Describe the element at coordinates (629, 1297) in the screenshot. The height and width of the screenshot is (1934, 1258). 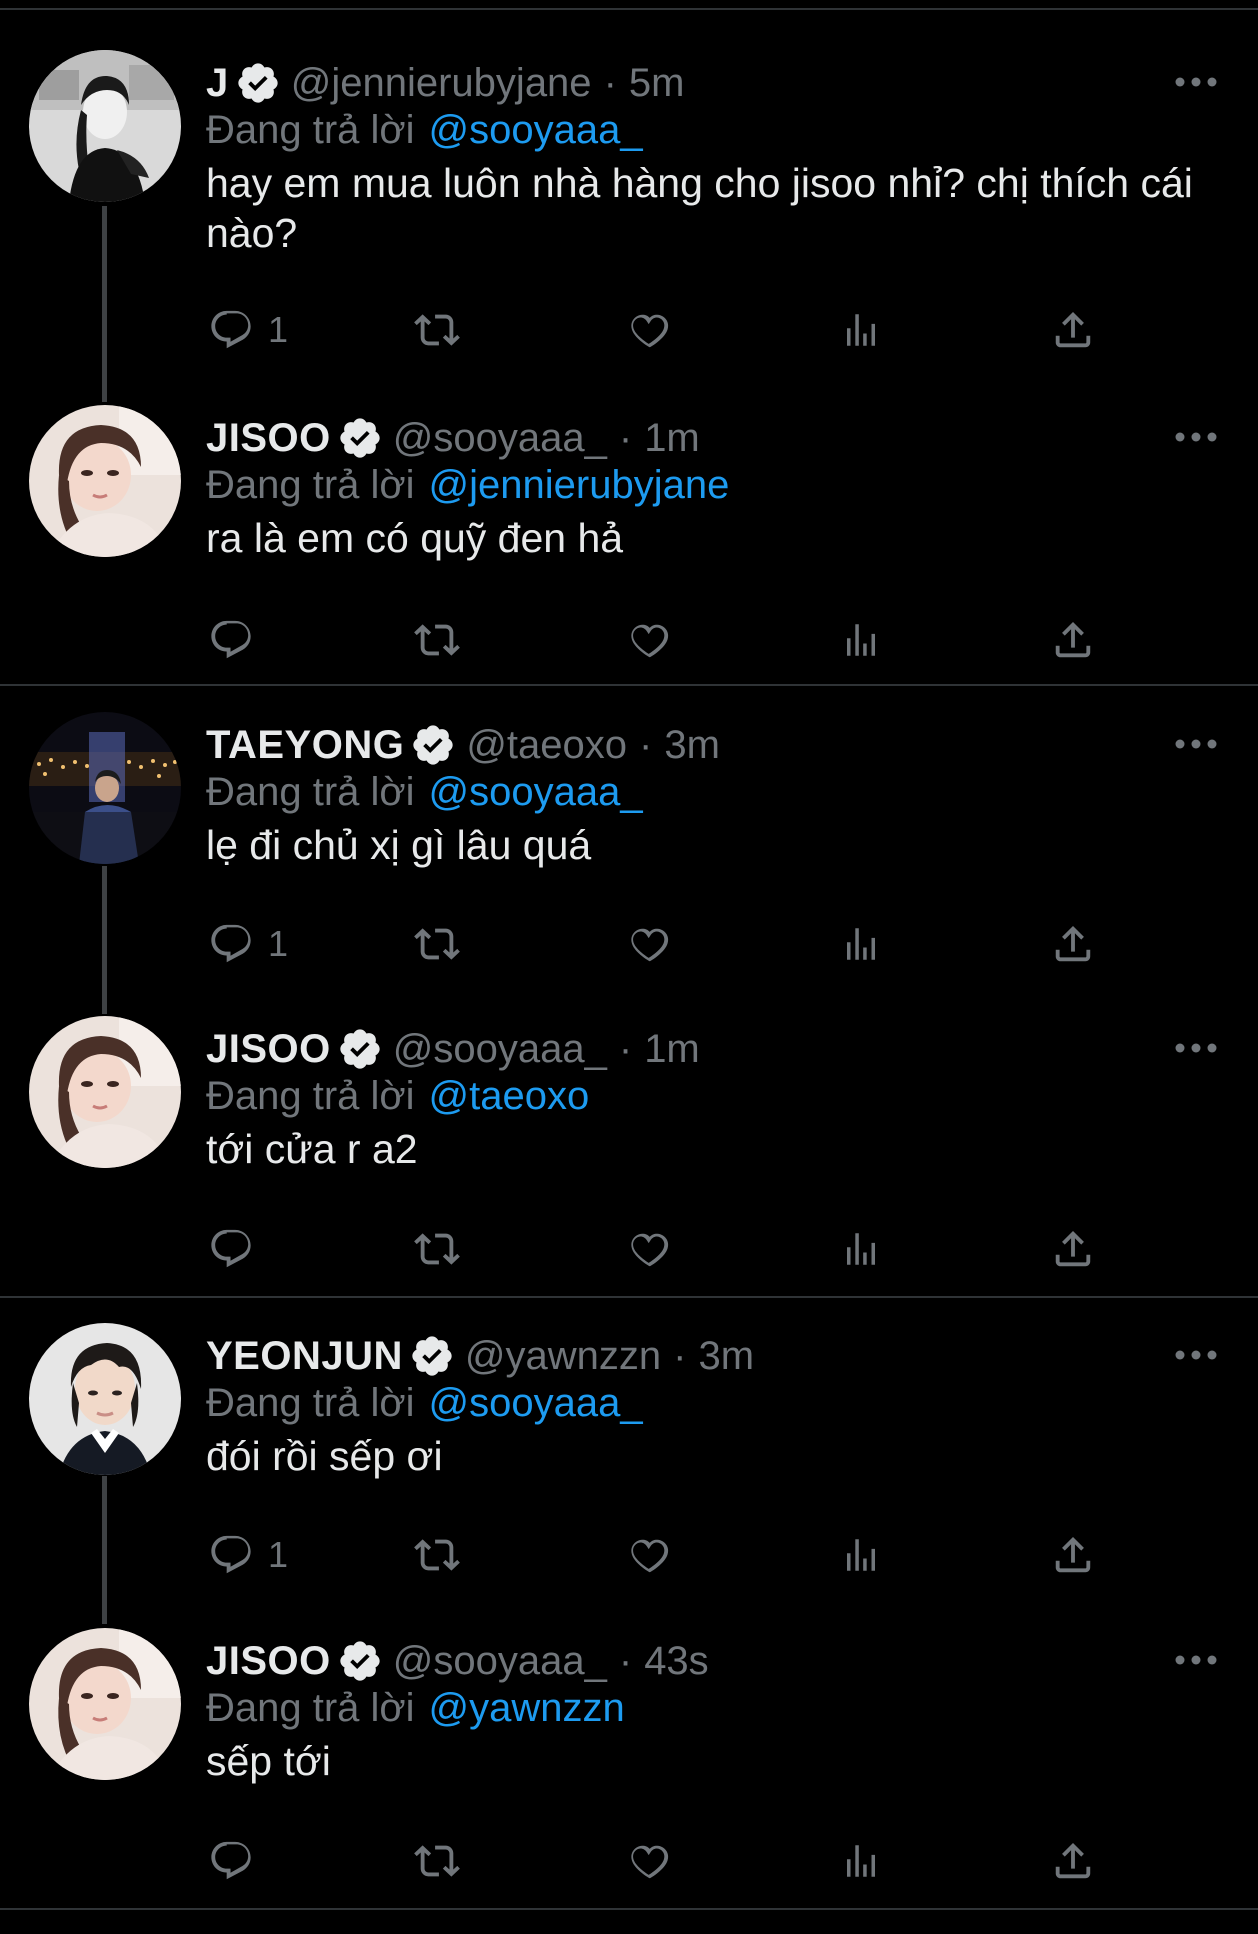
I see `conversation-divider` at that location.